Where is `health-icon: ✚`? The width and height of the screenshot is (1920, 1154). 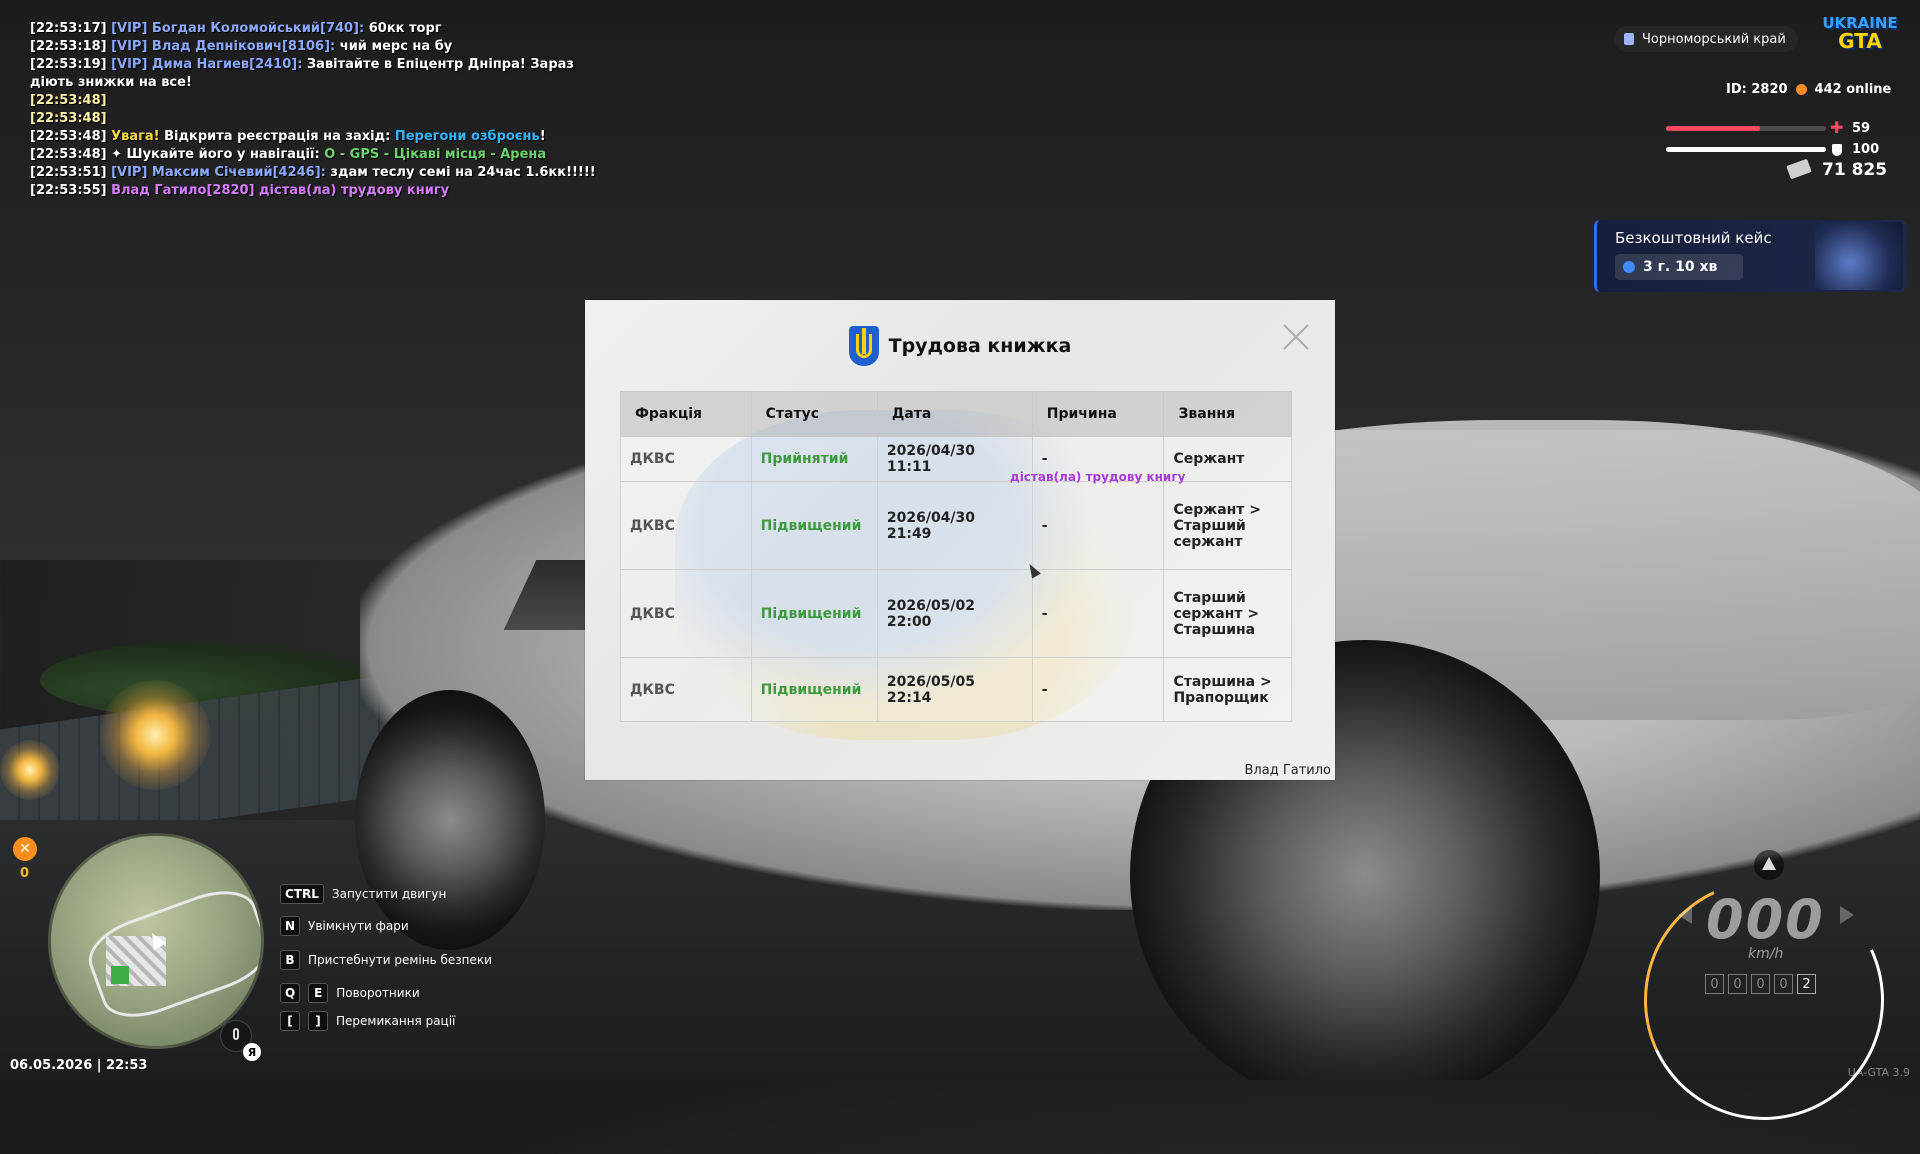
health-icon: ✚ is located at coordinates (1837, 127).